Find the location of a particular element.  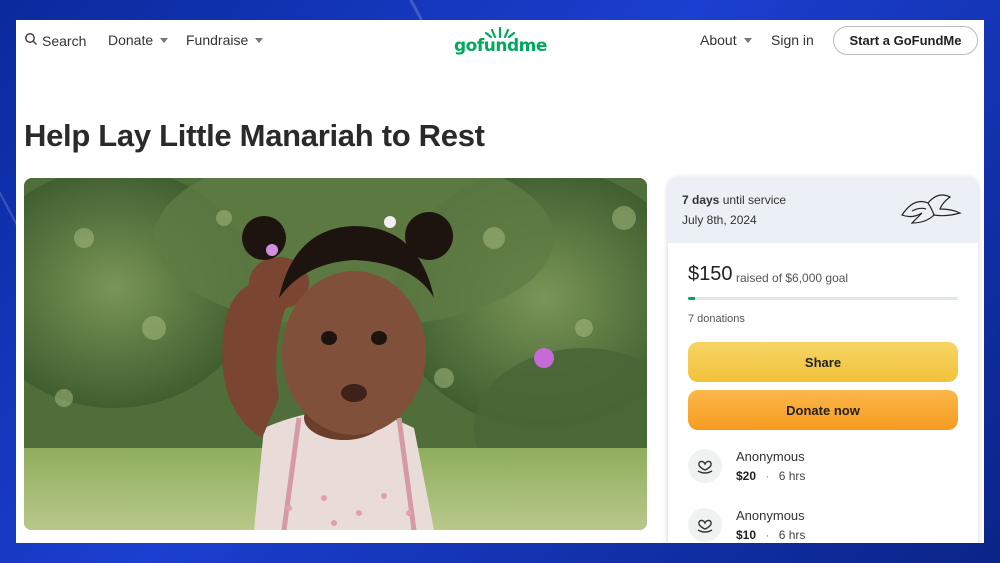

progress-bar is located at coordinates (823, 298).